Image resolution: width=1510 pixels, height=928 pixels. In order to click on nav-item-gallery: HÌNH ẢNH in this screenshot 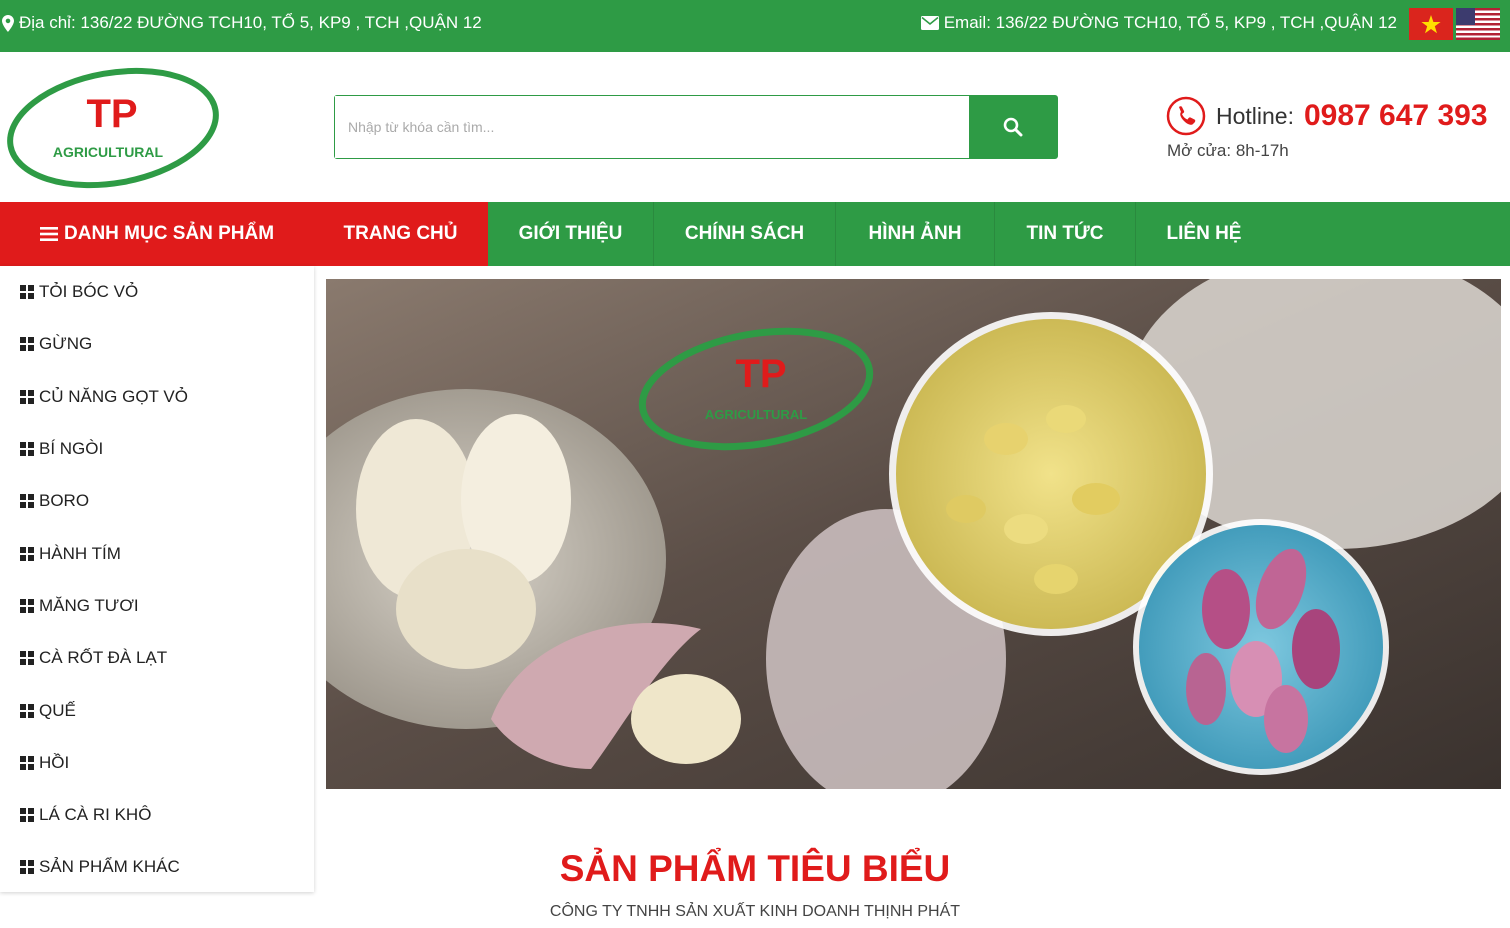, I will do `click(915, 234)`.